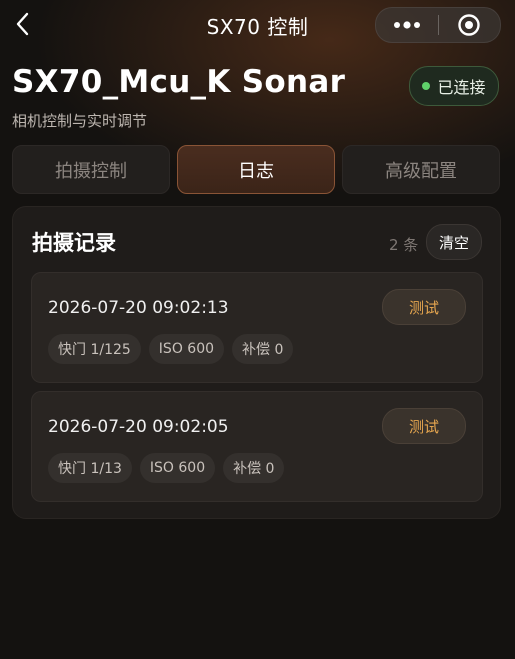 Image resolution: width=515 pixels, height=659 pixels. Describe the element at coordinates (138, 427) in the screenshot. I see `record-timestamp: 2026-07-20 09:02:05` at that location.